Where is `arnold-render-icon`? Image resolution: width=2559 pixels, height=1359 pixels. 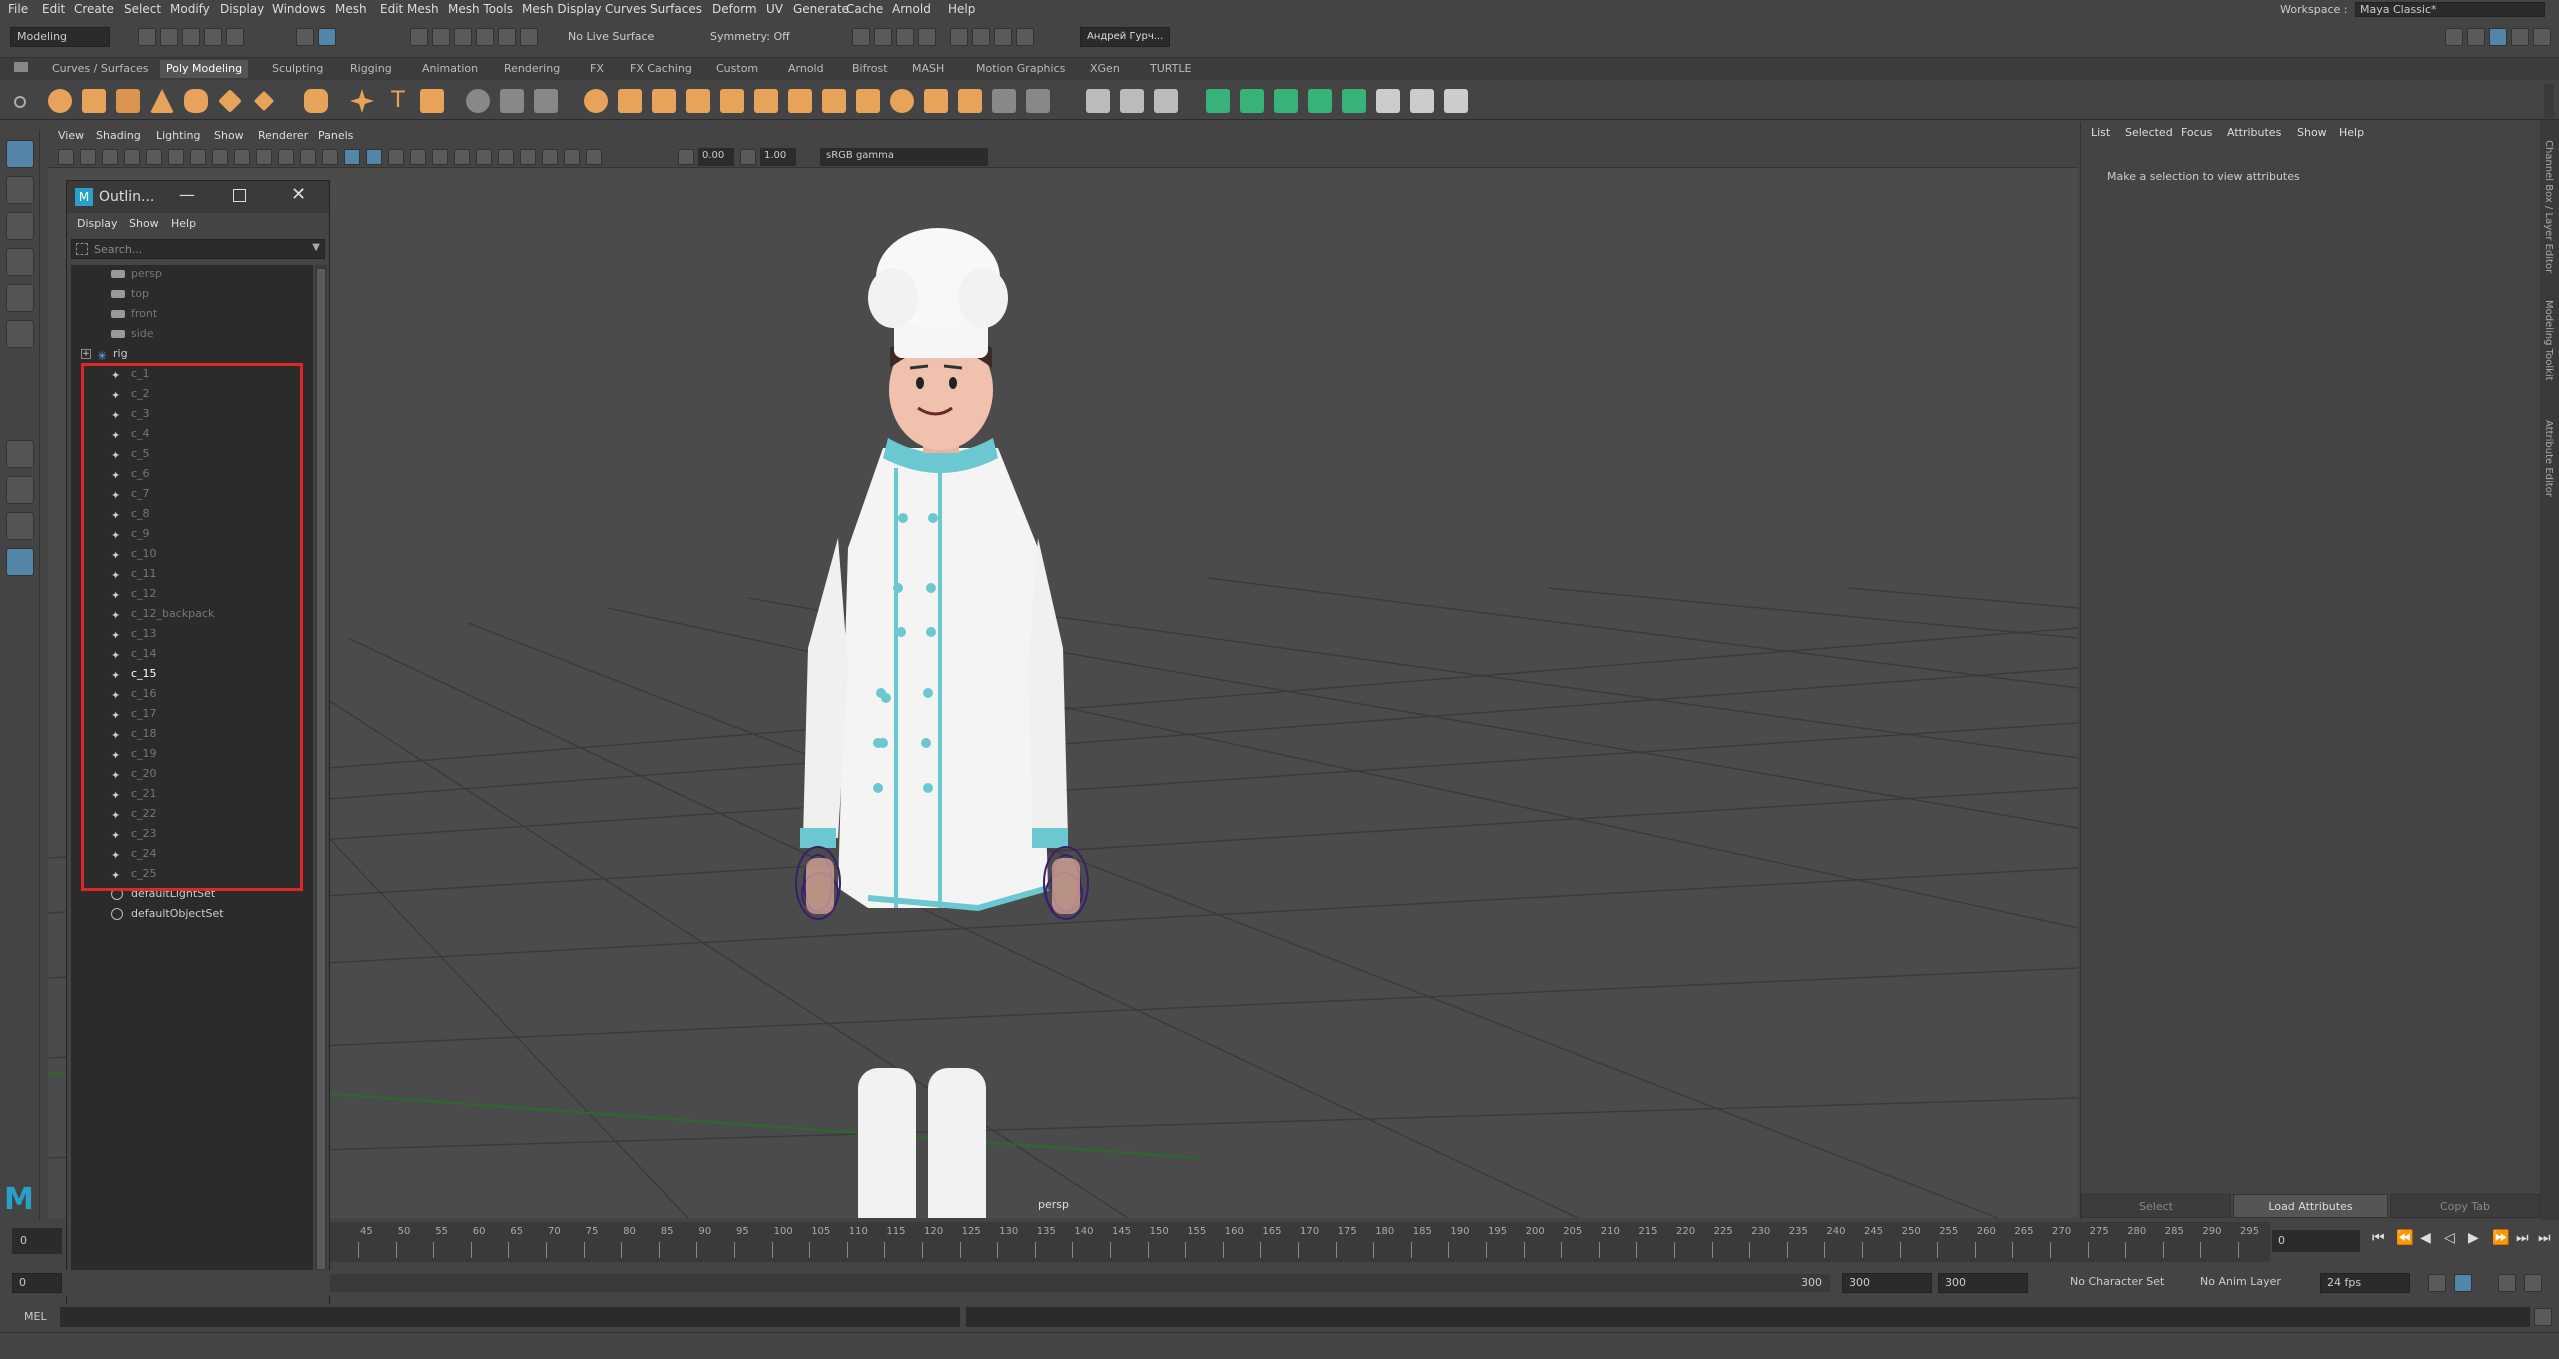
arnold-render-icon is located at coordinates (1003, 37).